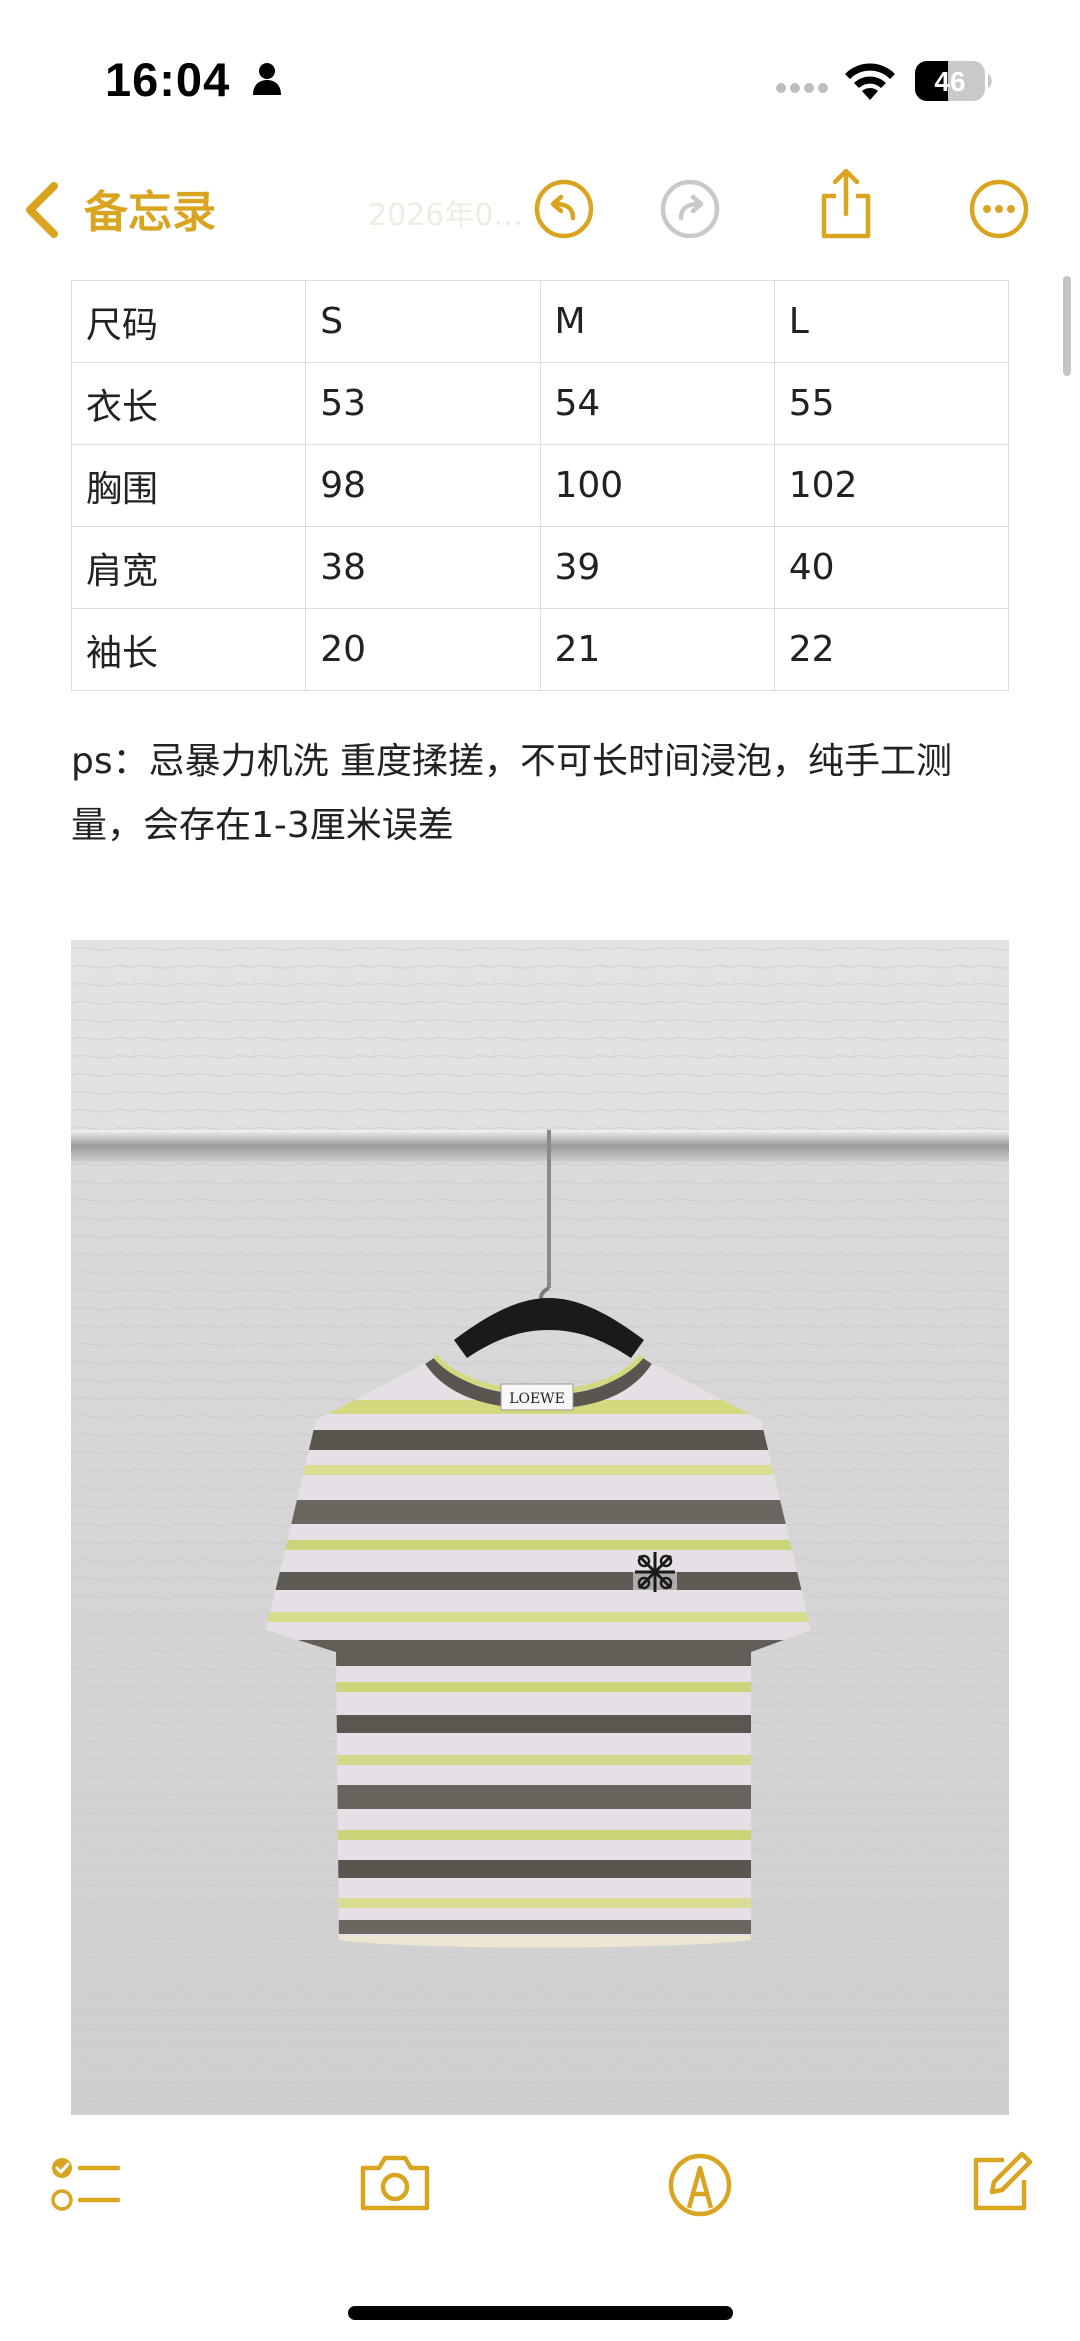 The width and height of the screenshot is (1080, 2341). What do you see at coordinates (891, 567) in the screenshot?
I see `table-cell: 40` at bounding box center [891, 567].